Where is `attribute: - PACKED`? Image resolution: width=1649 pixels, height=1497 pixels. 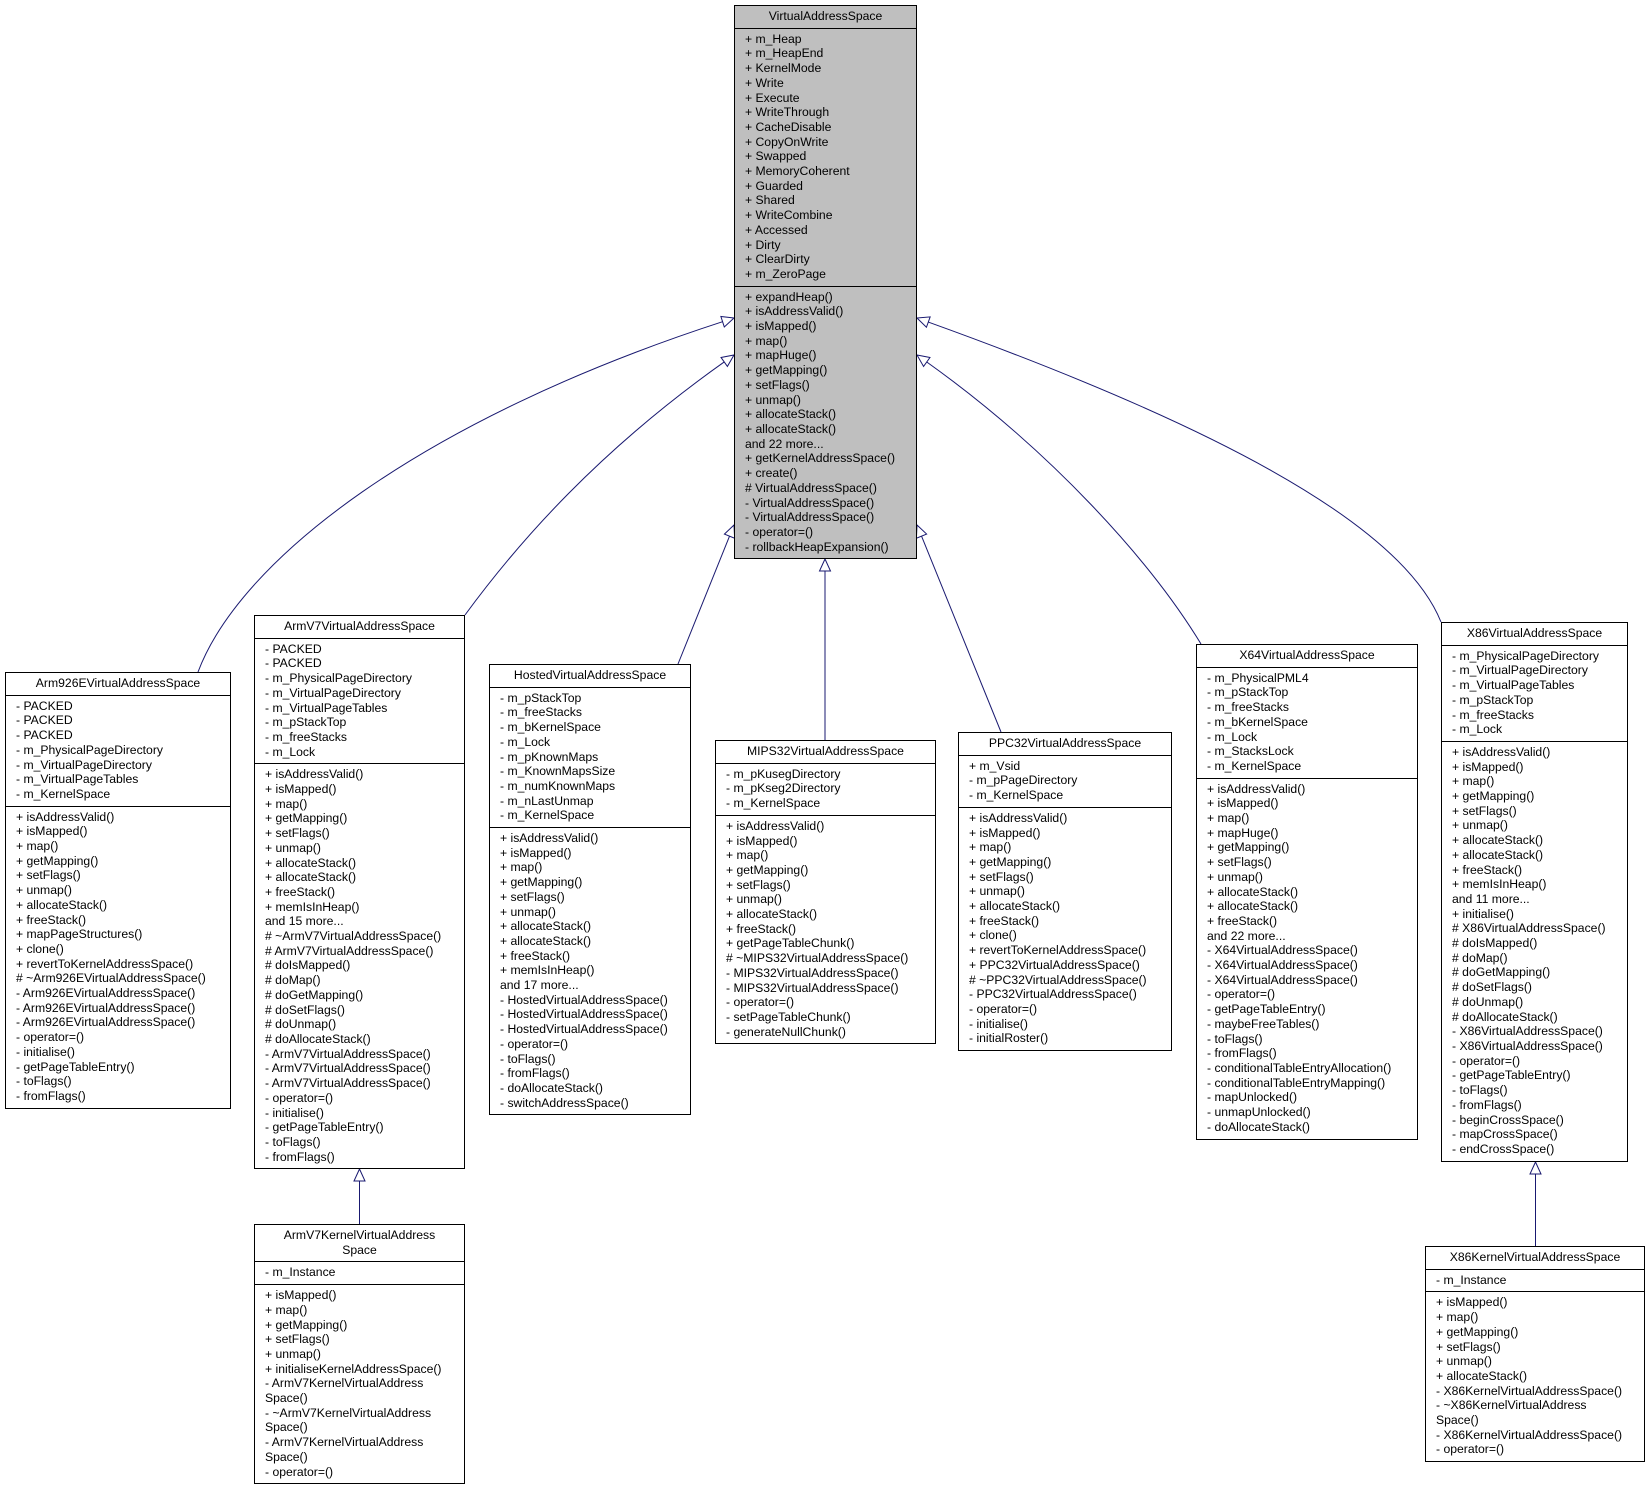 attribute: - PACKED is located at coordinates (44, 735).